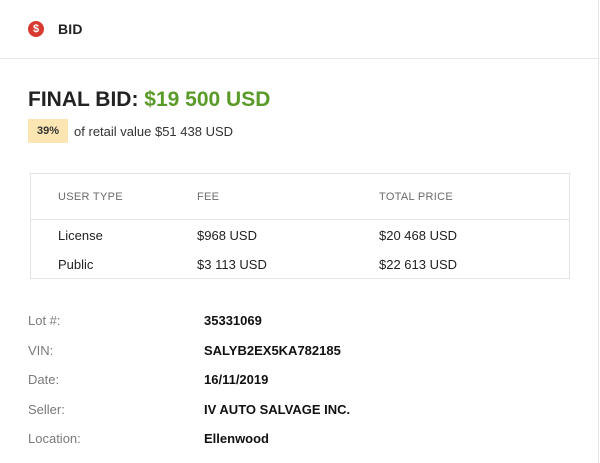 The image size is (600, 463). I want to click on detail-row-location: Location: Ellenwood, so click(189, 439).